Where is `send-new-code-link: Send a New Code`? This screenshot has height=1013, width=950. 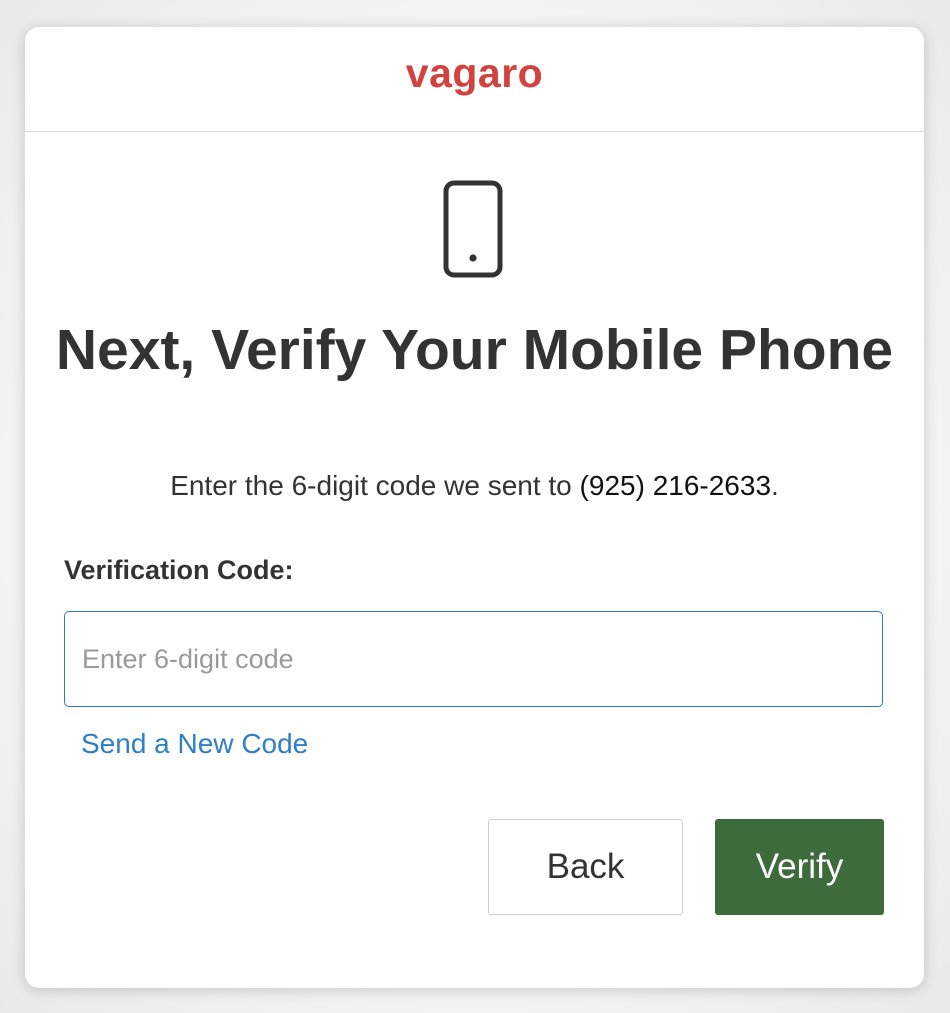 send-new-code-link: Send a New Code is located at coordinates (194, 744).